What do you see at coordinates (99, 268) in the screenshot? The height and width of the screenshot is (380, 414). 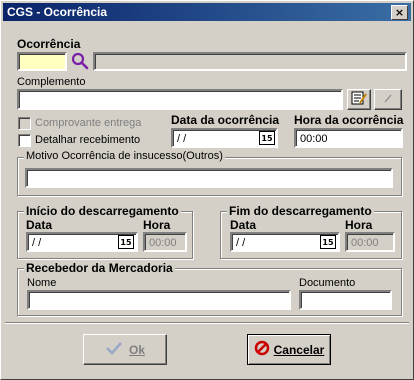 I see `recebedor-group-title: Recebedor da Mercadoria` at bounding box center [99, 268].